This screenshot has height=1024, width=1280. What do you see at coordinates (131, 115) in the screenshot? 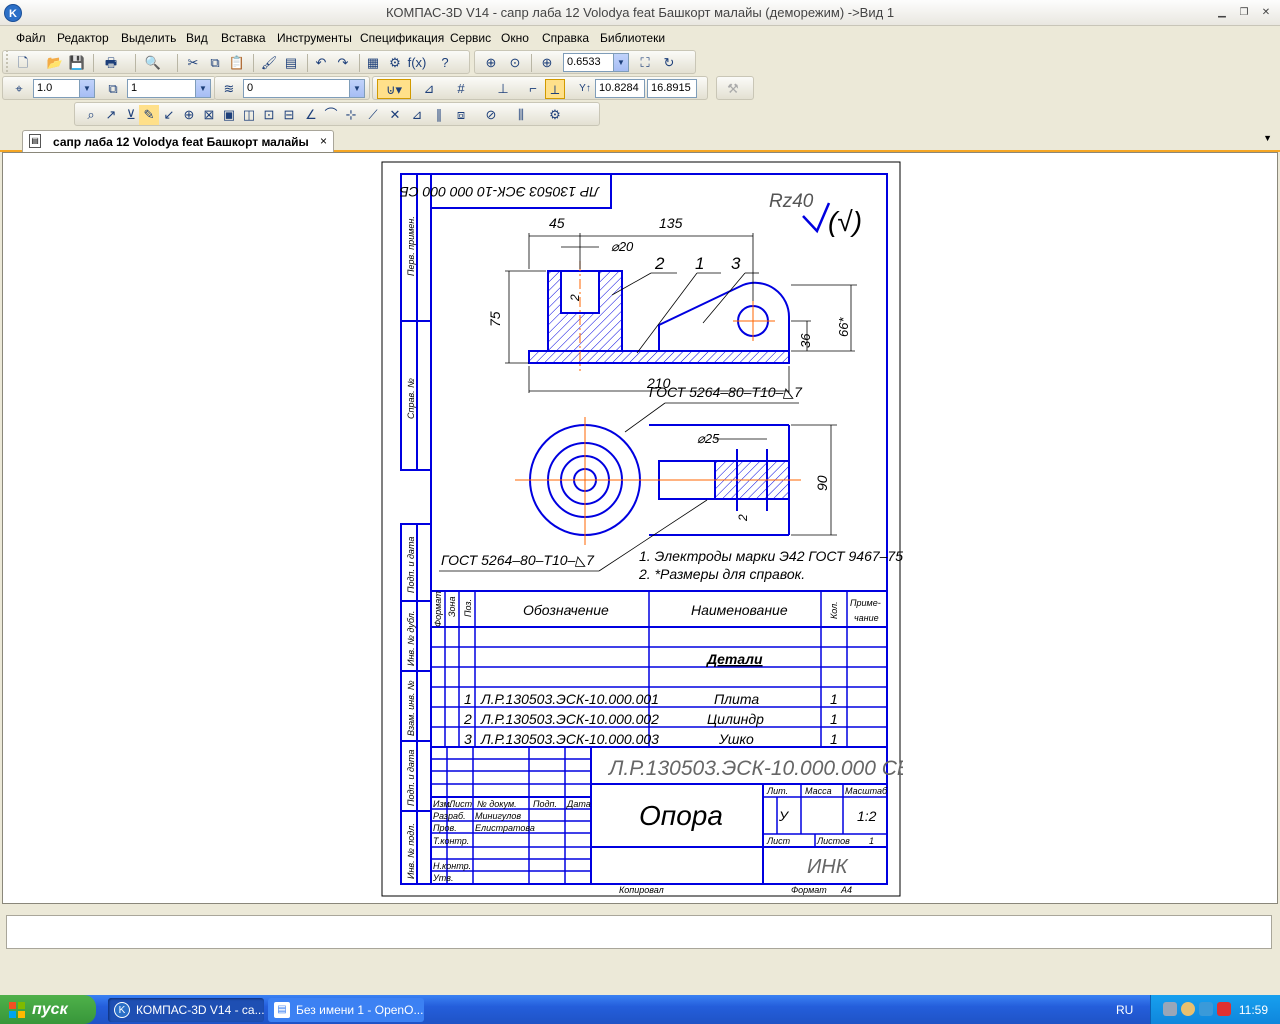
I see `snap-middle-icon: ⊻` at bounding box center [131, 115].